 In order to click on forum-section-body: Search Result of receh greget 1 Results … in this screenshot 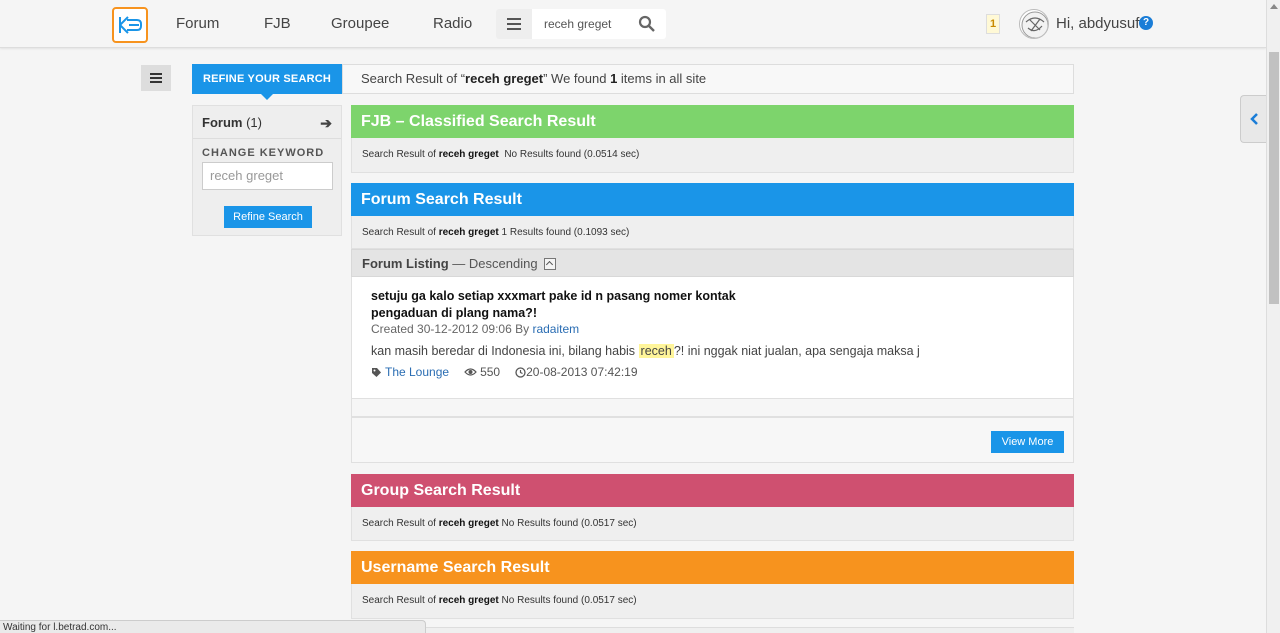, I will do `click(712, 232)`.